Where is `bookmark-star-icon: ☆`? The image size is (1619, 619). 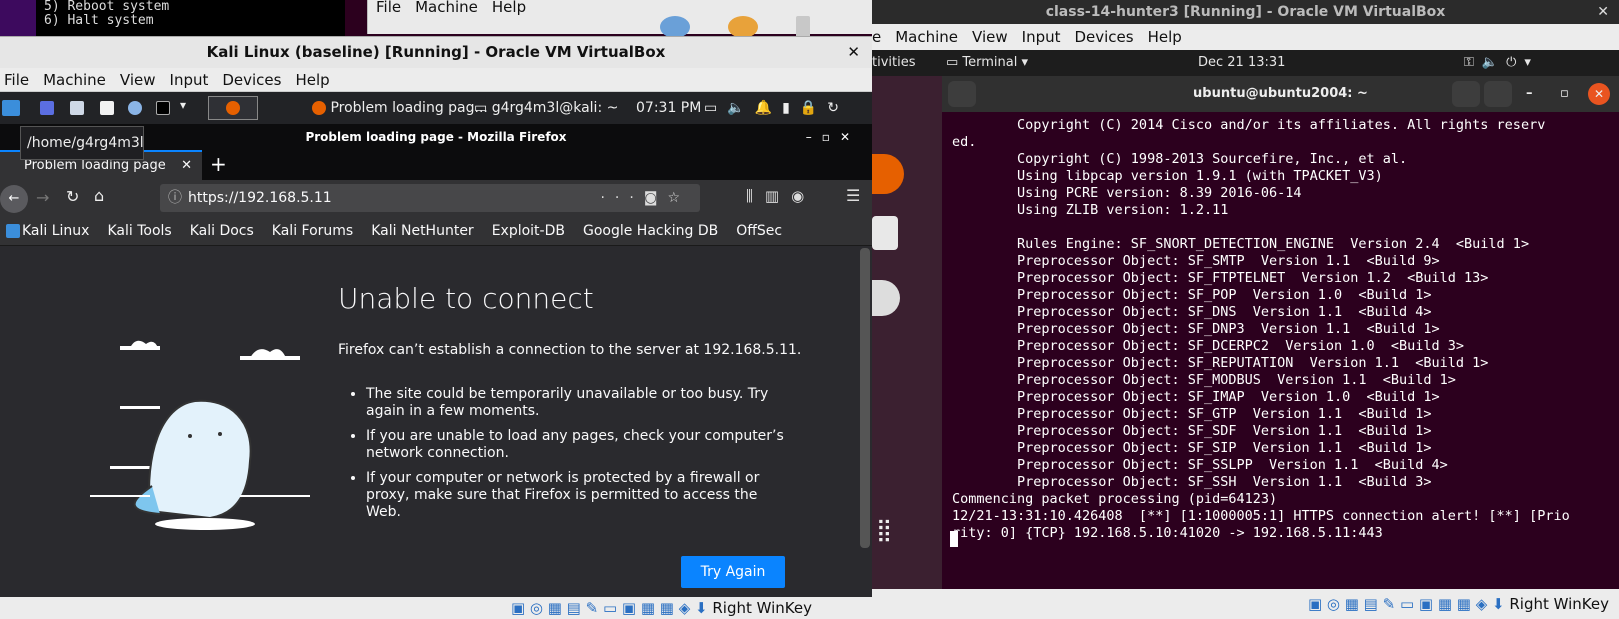 bookmark-star-icon: ☆ is located at coordinates (678, 198).